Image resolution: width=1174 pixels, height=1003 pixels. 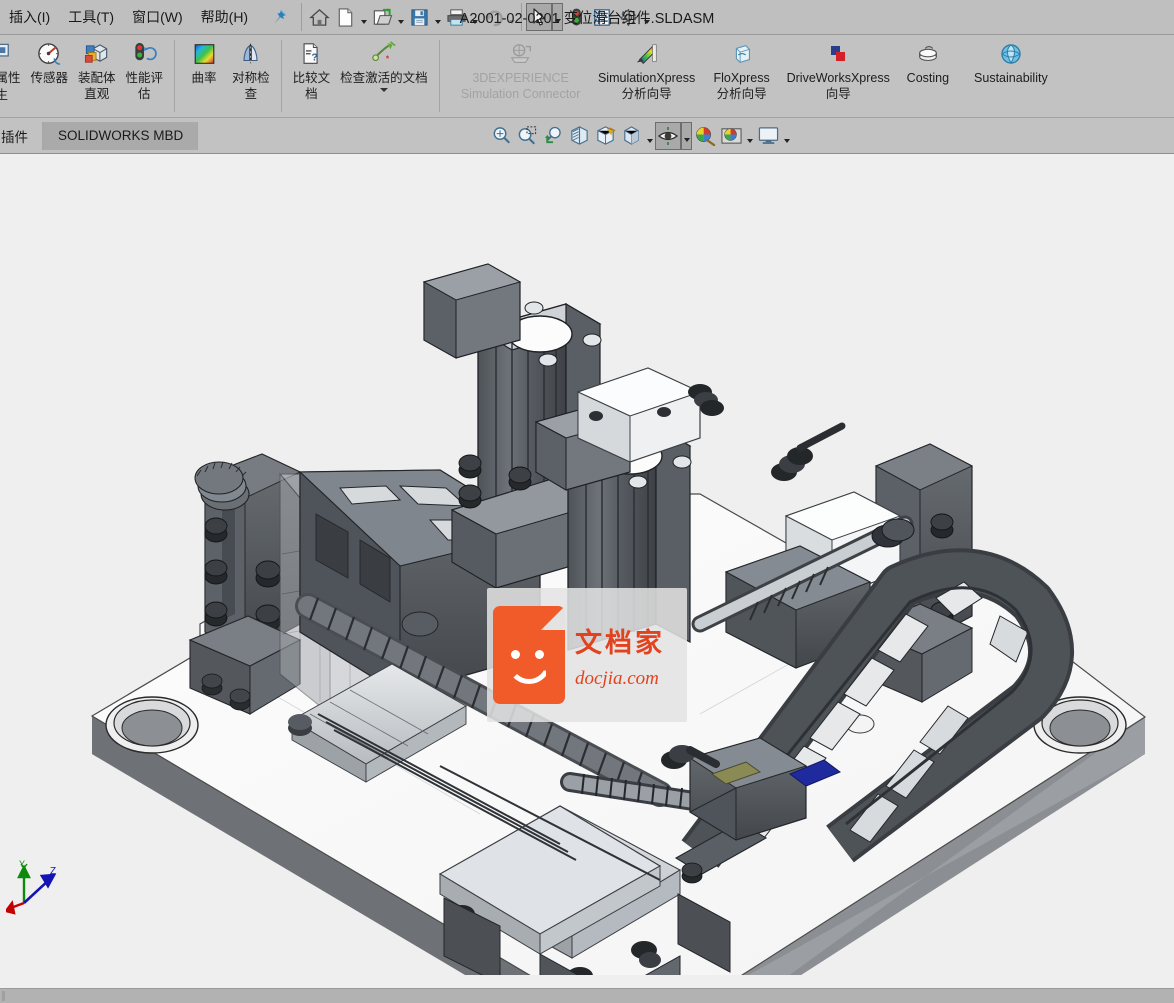 What do you see at coordinates (527, 136) in the screenshot?
I see `zoom-to-area-icon` at bounding box center [527, 136].